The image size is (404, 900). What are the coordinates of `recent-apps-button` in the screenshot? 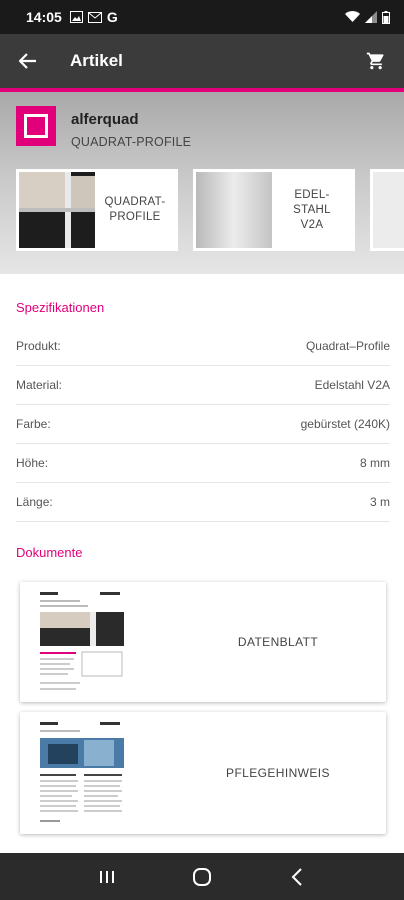 It's located at (107, 877).